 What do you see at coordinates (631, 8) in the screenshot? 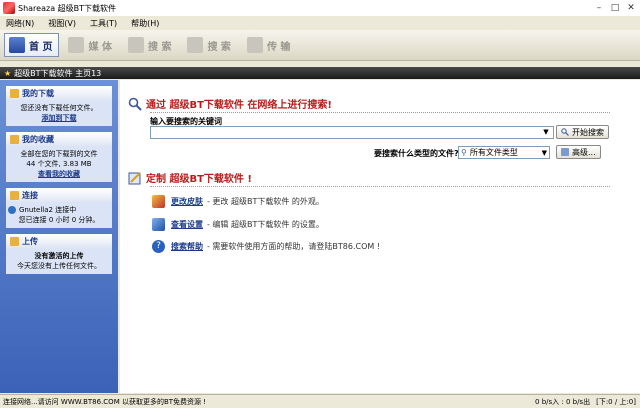
I see `close-icon: ✕` at bounding box center [631, 8].